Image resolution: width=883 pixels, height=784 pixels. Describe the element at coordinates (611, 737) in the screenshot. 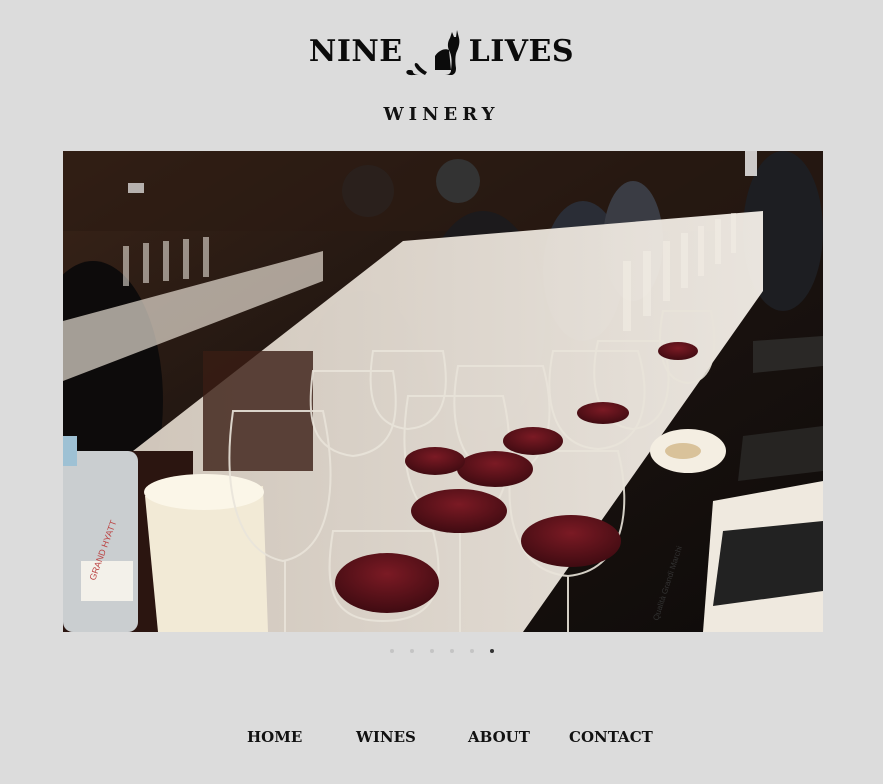

I see `nav-contact: CONTACT` at that location.